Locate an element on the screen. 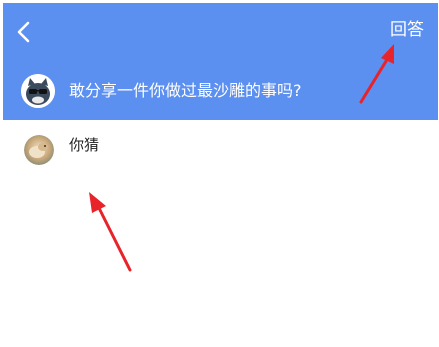 This screenshot has height=347, width=439. chevron-left-icon is located at coordinates (23, 32).